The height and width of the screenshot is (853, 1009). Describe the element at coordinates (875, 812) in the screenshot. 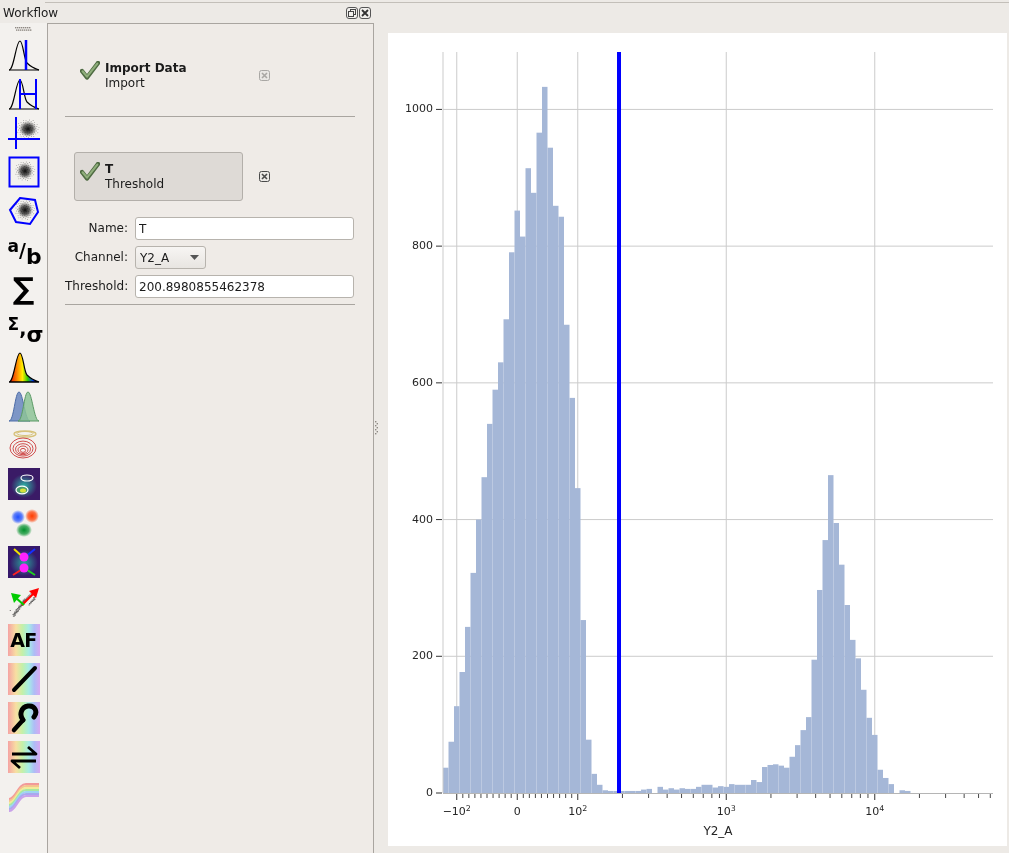

I see `axis-tick-label: 10$^{4}$` at that location.